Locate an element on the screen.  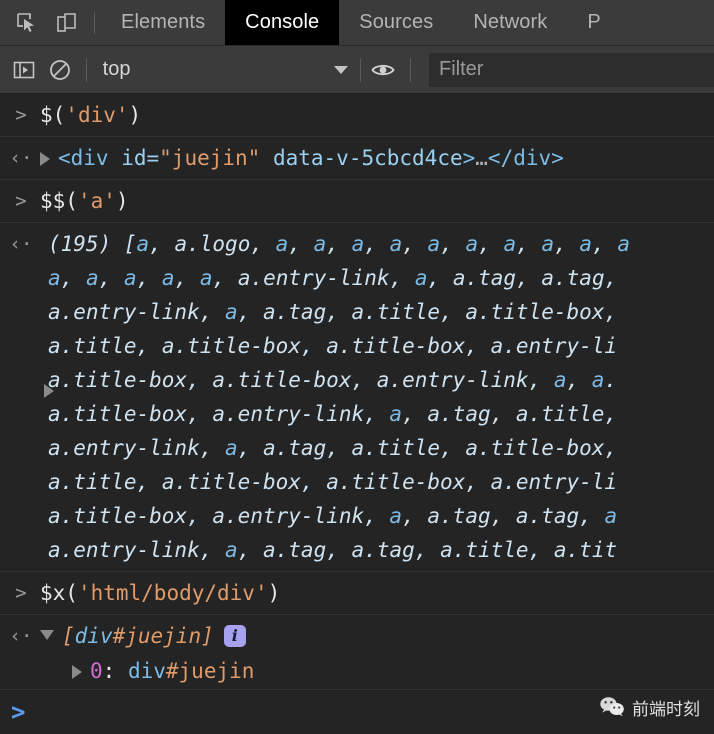
filter-input is located at coordinates (571, 69).